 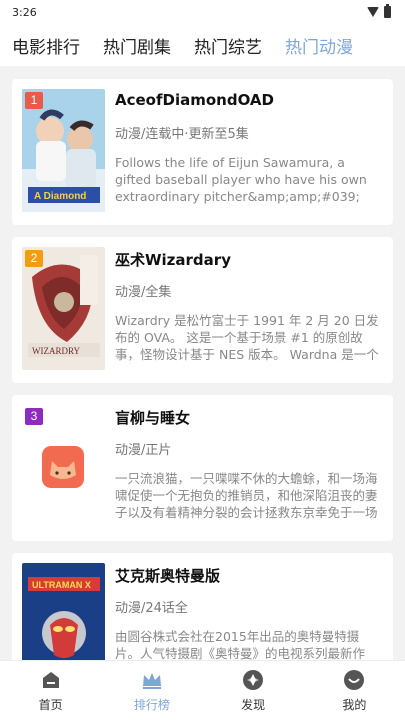 I want to click on poster-ultraman-x: ULTRAMAN X, so click(x=63, y=611).